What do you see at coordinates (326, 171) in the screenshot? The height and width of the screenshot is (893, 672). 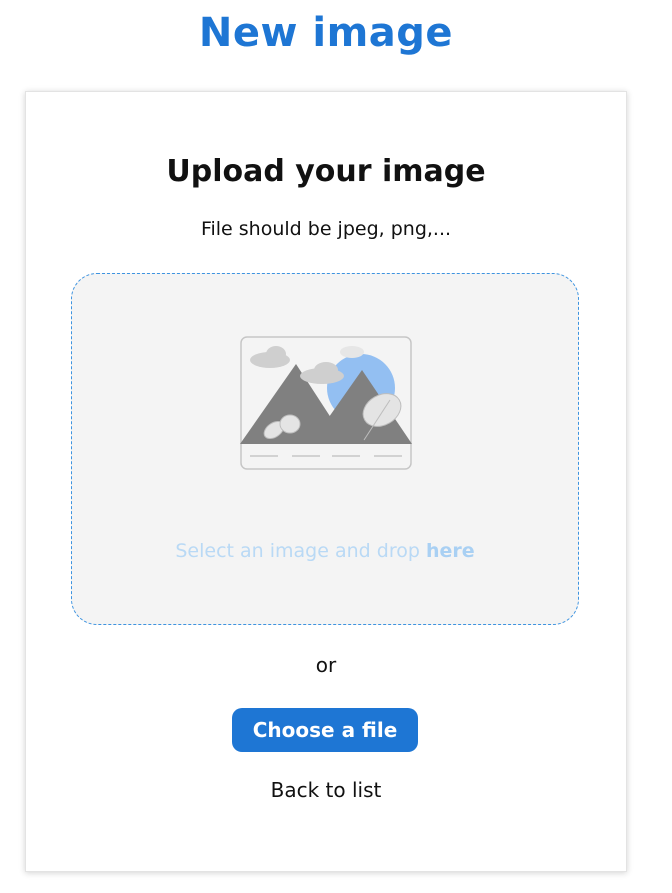 I see `upload-heading: Upload your image` at bounding box center [326, 171].